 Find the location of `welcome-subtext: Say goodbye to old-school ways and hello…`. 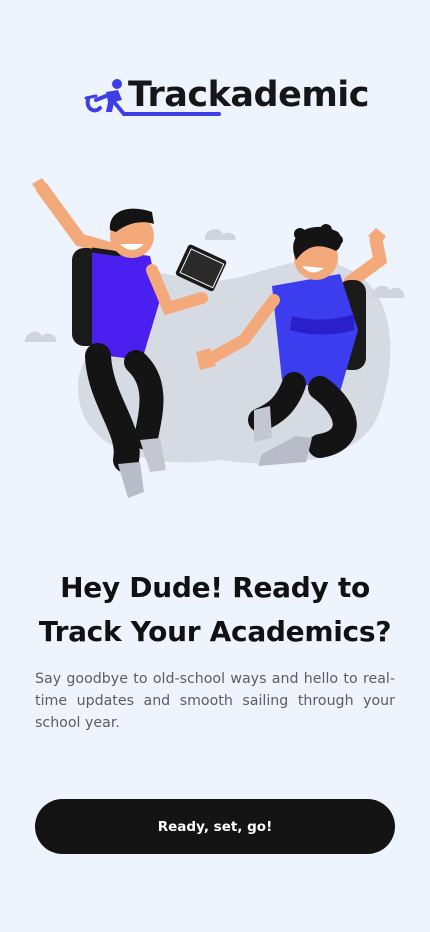

welcome-subtext: Say goodbye to old-school ways and hello… is located at coordinates (215, 701).